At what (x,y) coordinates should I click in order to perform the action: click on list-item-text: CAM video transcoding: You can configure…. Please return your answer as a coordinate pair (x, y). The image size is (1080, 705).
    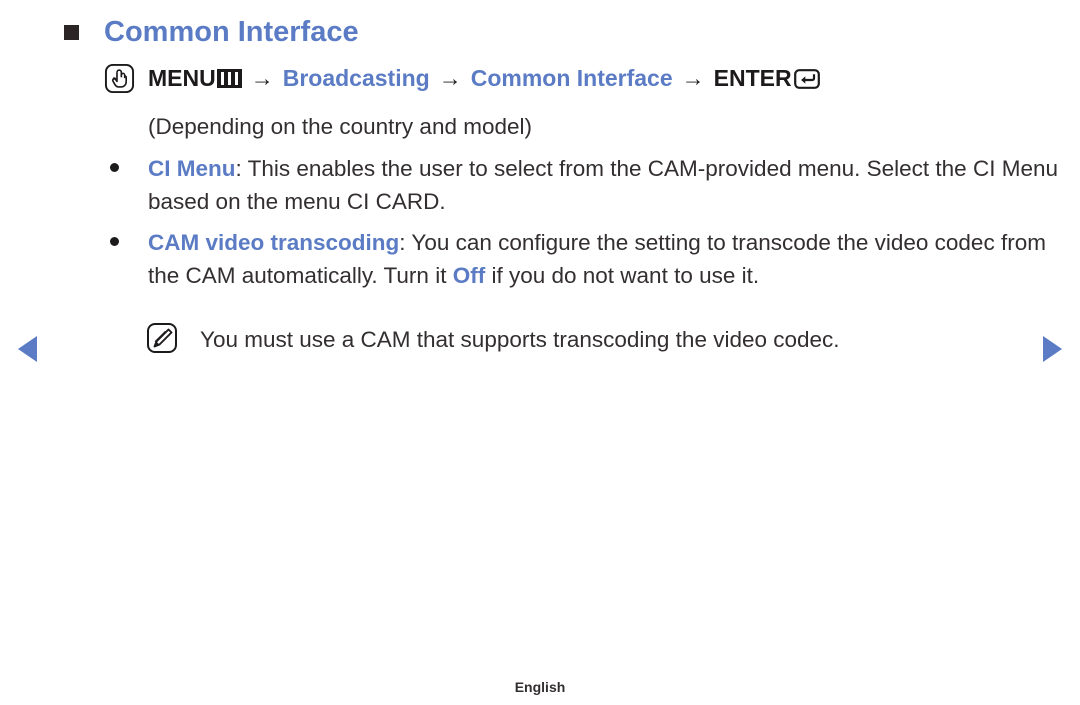
    Looking at the image, I should click on (603, 259).